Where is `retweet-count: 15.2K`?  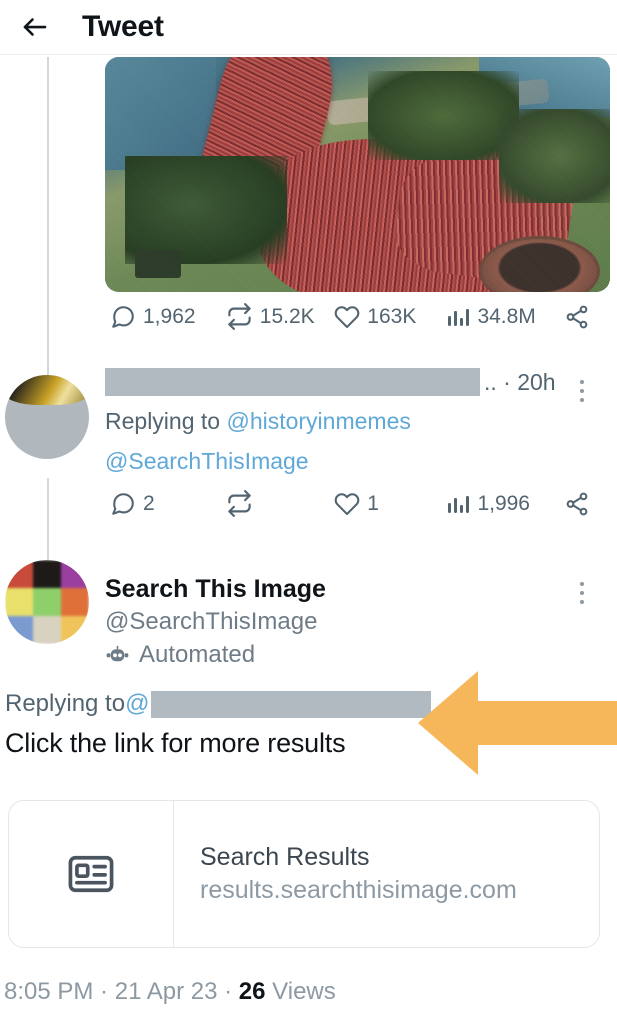 retweet-count: 15.2K is located at coordinates (287, 316).